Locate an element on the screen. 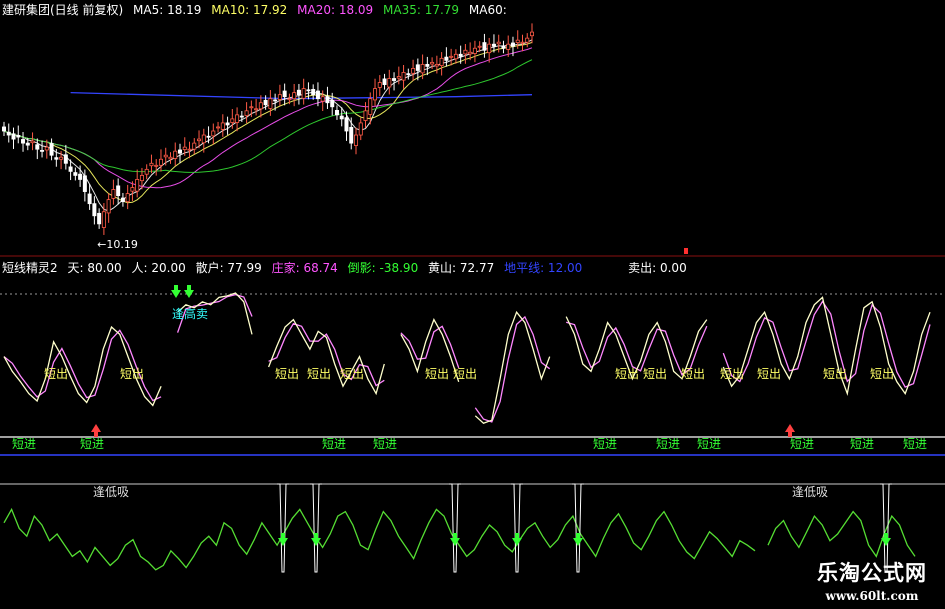 This screenshot has width=945, height=609. watermark-name: 乐淘公式网 is located at coordinates (872, 572).